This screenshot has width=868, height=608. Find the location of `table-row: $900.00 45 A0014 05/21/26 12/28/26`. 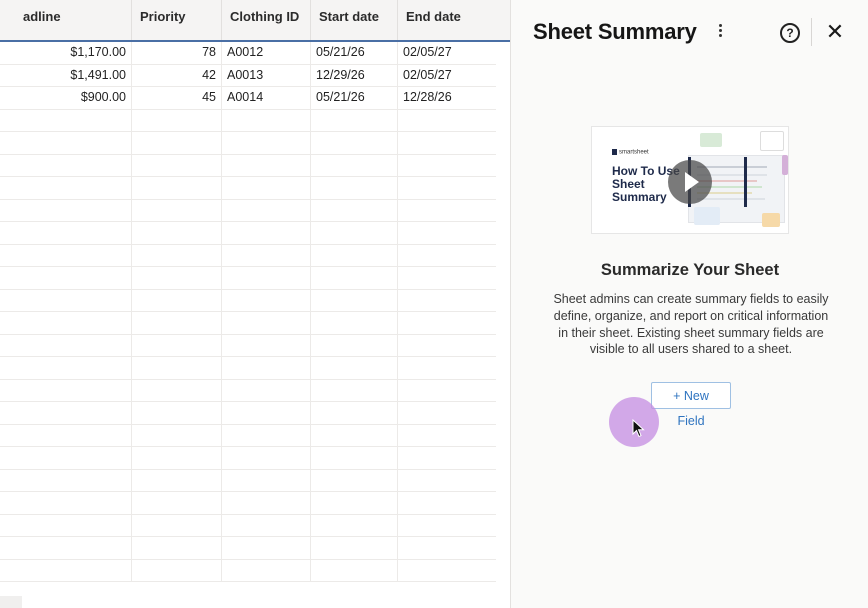

table-row: $900.00 45 A0014 05/21/26 12/28/26 is located at coordinates (248, 98).